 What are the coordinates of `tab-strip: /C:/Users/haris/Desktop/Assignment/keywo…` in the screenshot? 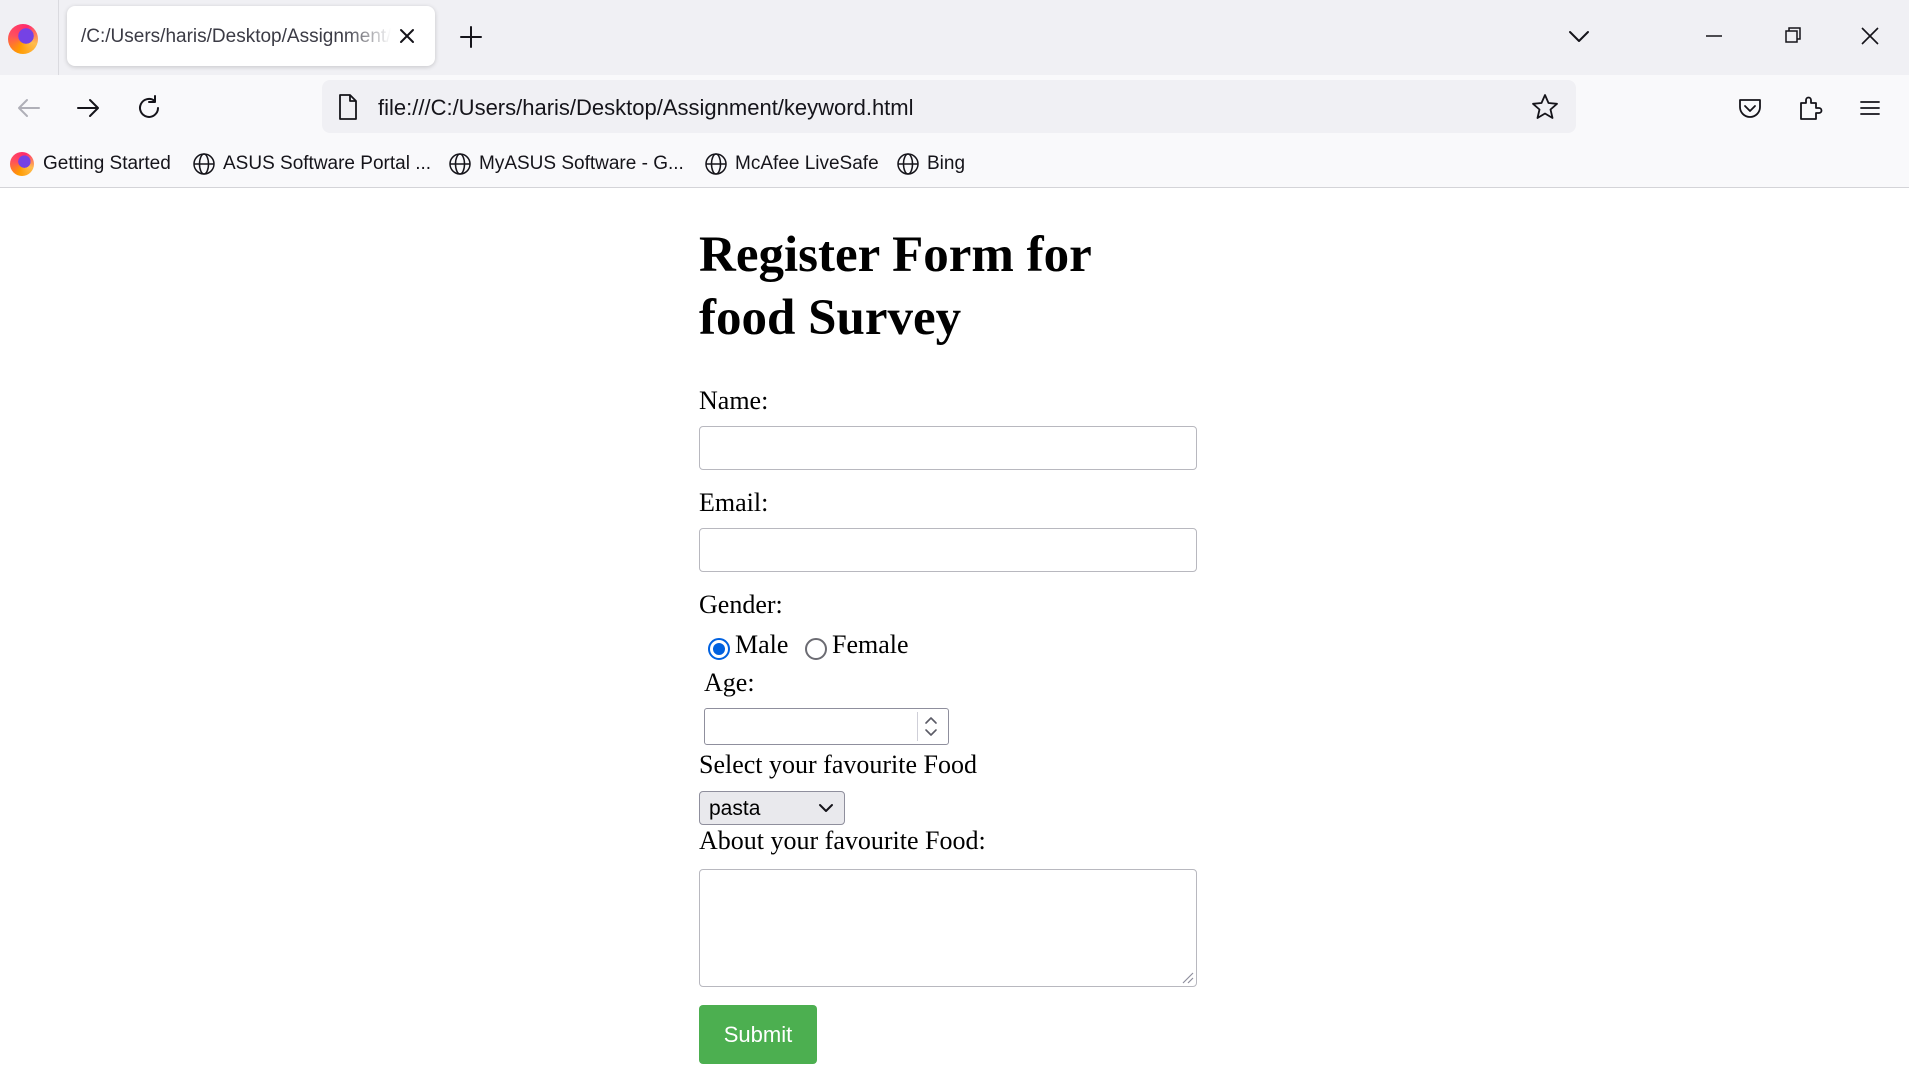 It's located at (954, 37).